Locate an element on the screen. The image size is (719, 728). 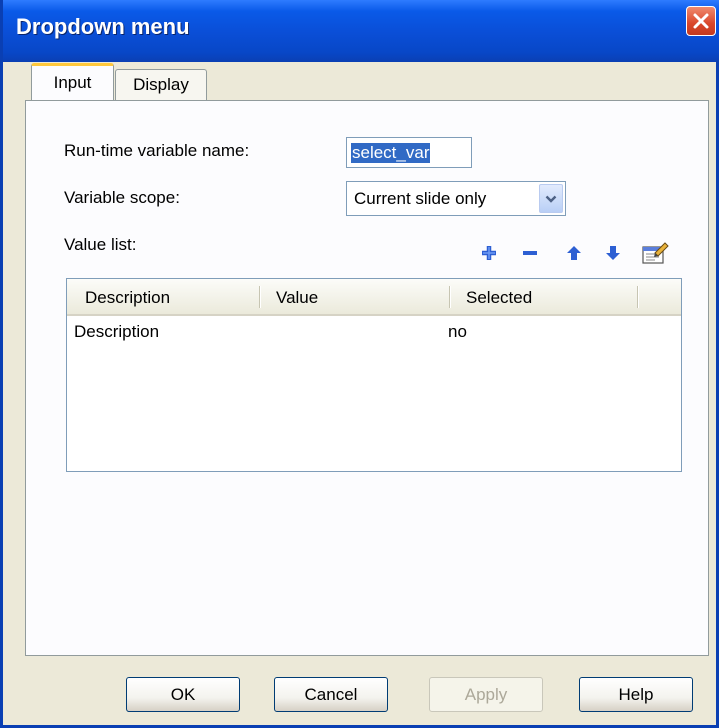
remove-row-button is located at coordinates (530, 253).